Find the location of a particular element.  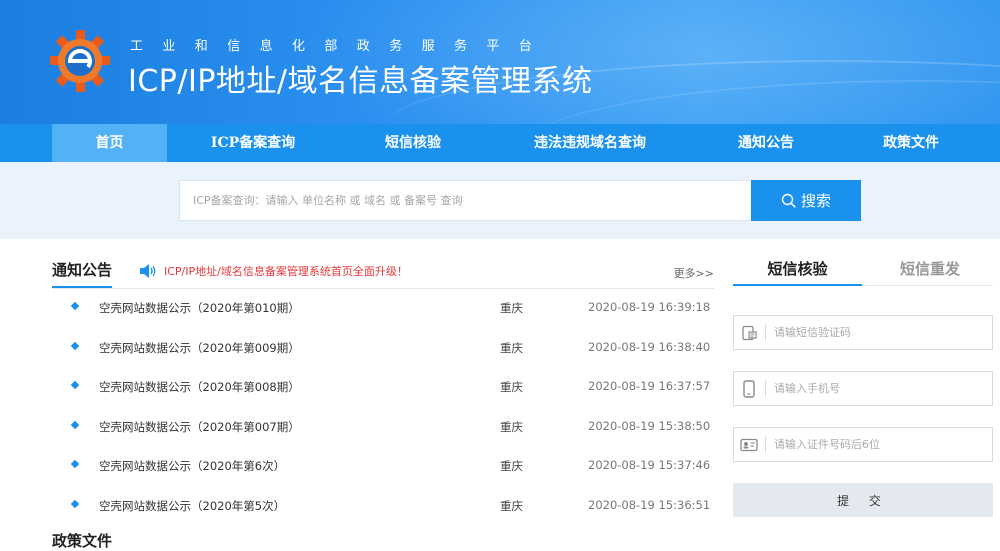

nav-item-illegal-domain-query: 违法违规域名查询 is located at coordinates (590, 143).